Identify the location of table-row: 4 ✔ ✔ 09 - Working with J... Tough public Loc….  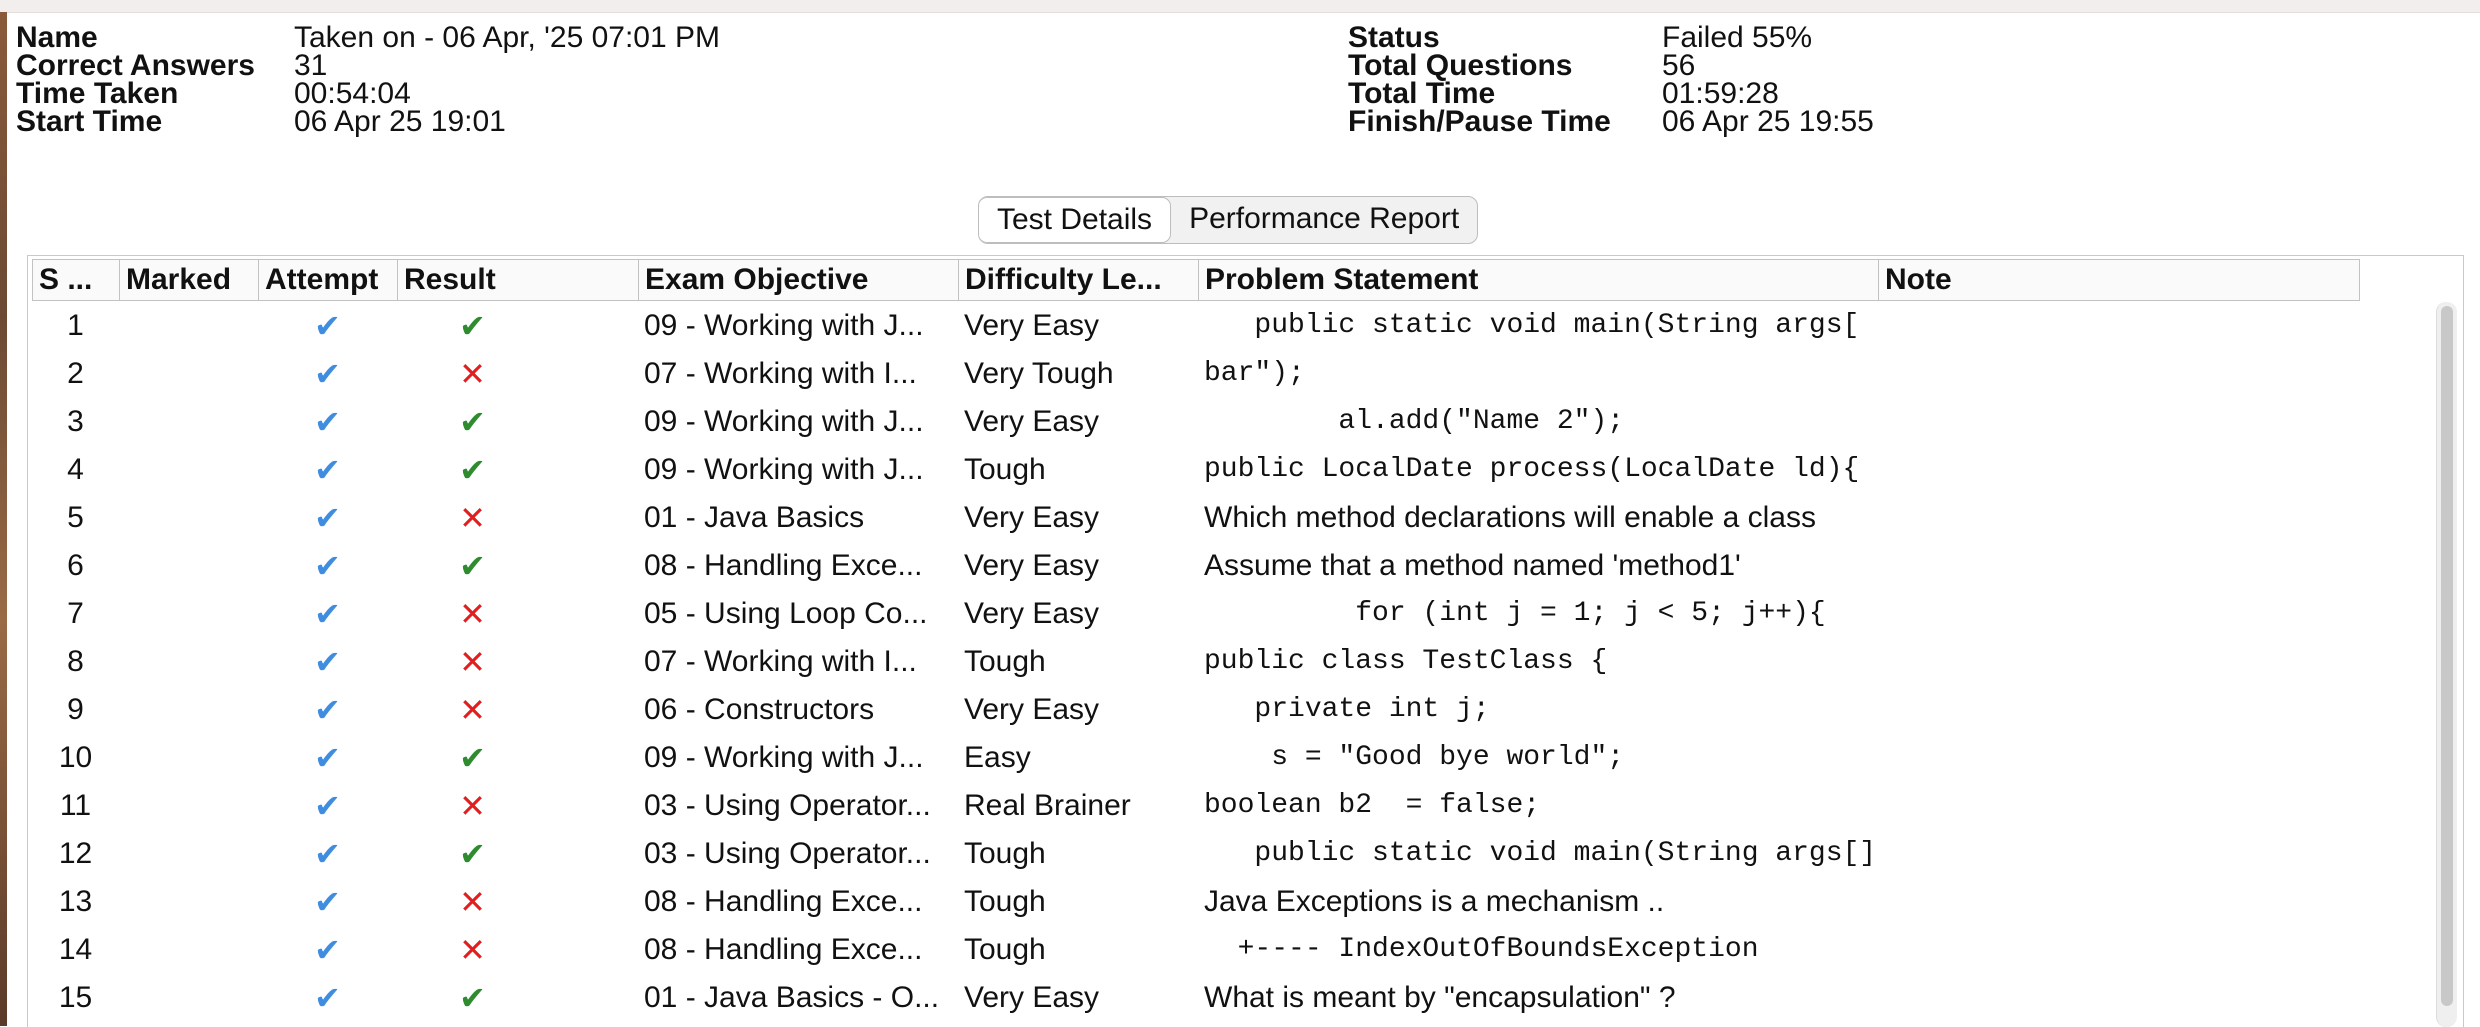
(1232, 470).